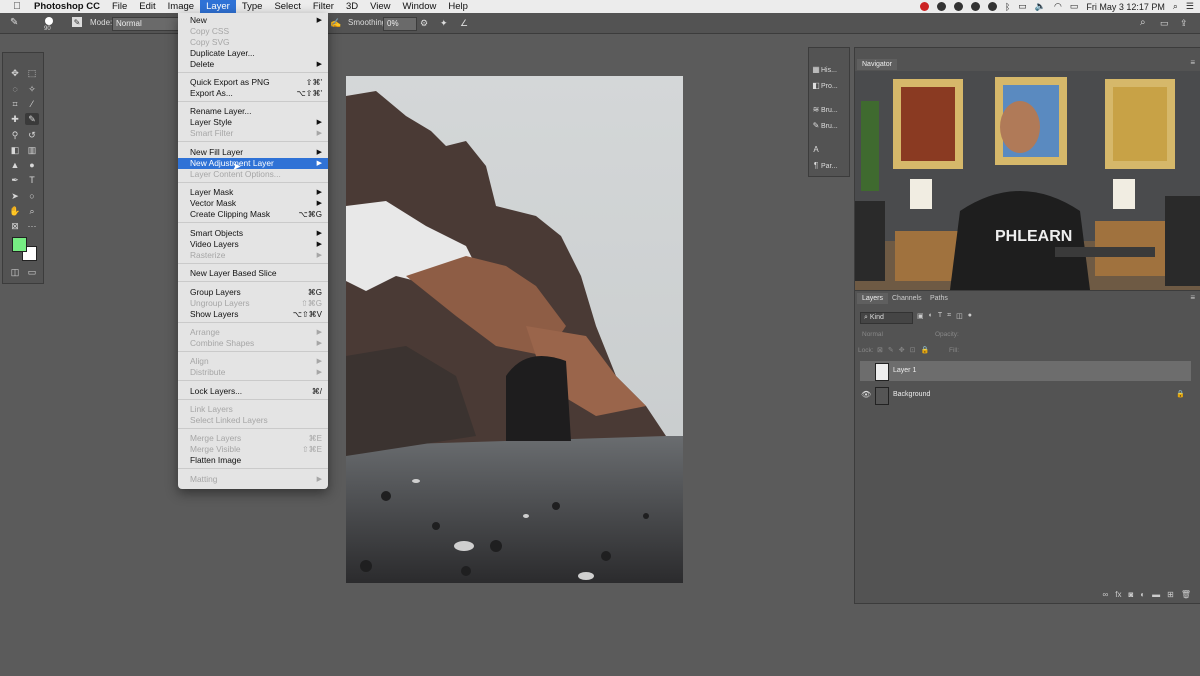 The width and height of the screenshot is (1200, 676). Describe the element at coordinates (181, 6) in the screenshot. I see `menu-image: Image` at that location.